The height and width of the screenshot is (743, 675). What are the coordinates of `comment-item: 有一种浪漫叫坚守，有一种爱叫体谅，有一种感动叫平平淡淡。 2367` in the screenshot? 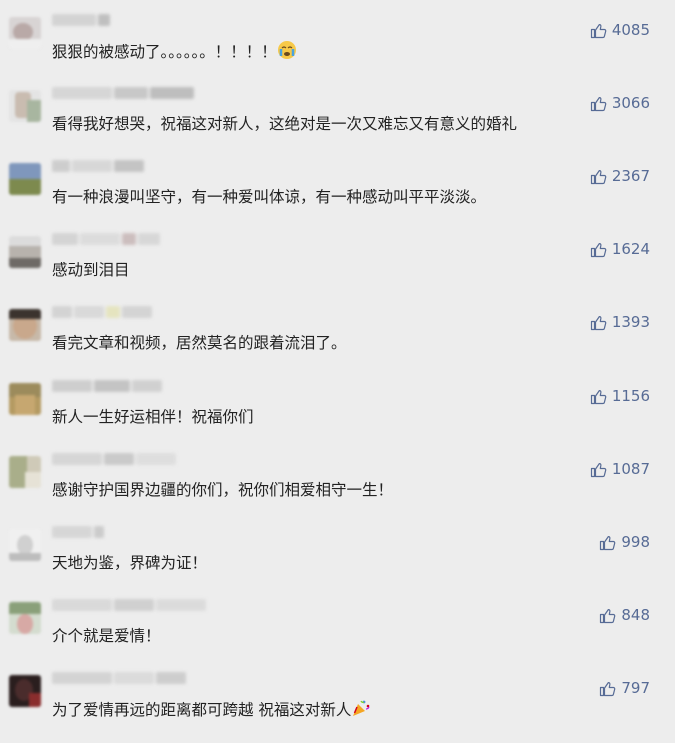 It's located at (337, 182).